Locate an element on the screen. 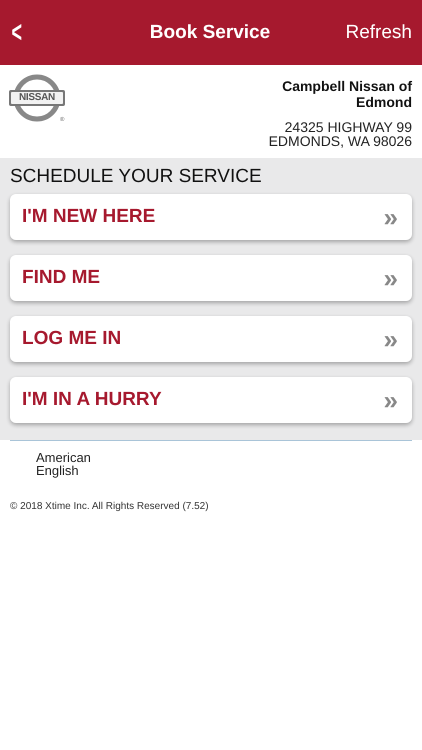 This screenshot has width=422, height=750. dealer-name: Campbell Nissan of Edmond is located at coordinates (346, 94).